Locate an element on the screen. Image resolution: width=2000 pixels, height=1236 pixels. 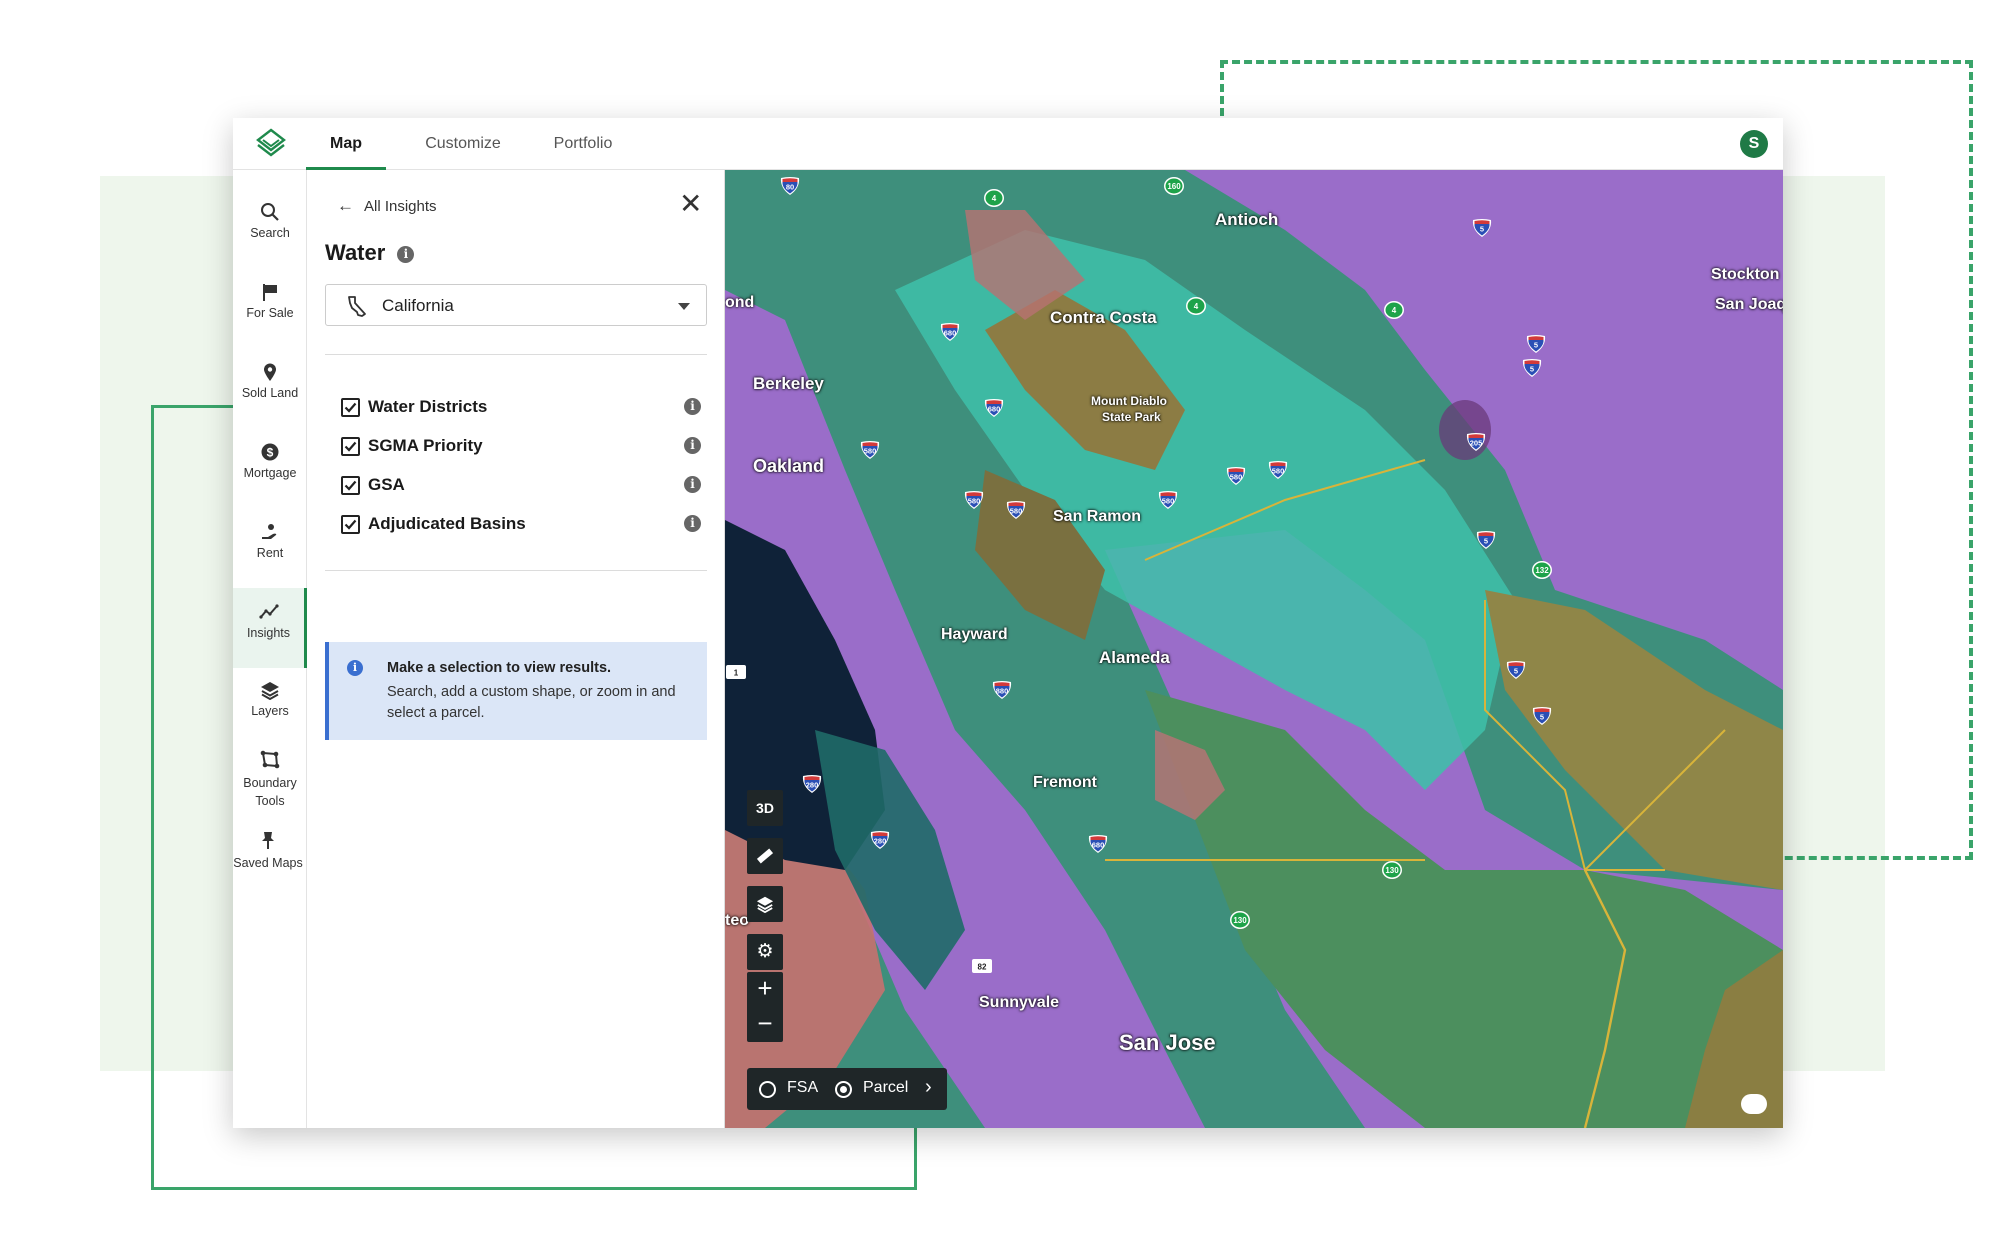
map-toggle is located at coordinates (1754, 1104).